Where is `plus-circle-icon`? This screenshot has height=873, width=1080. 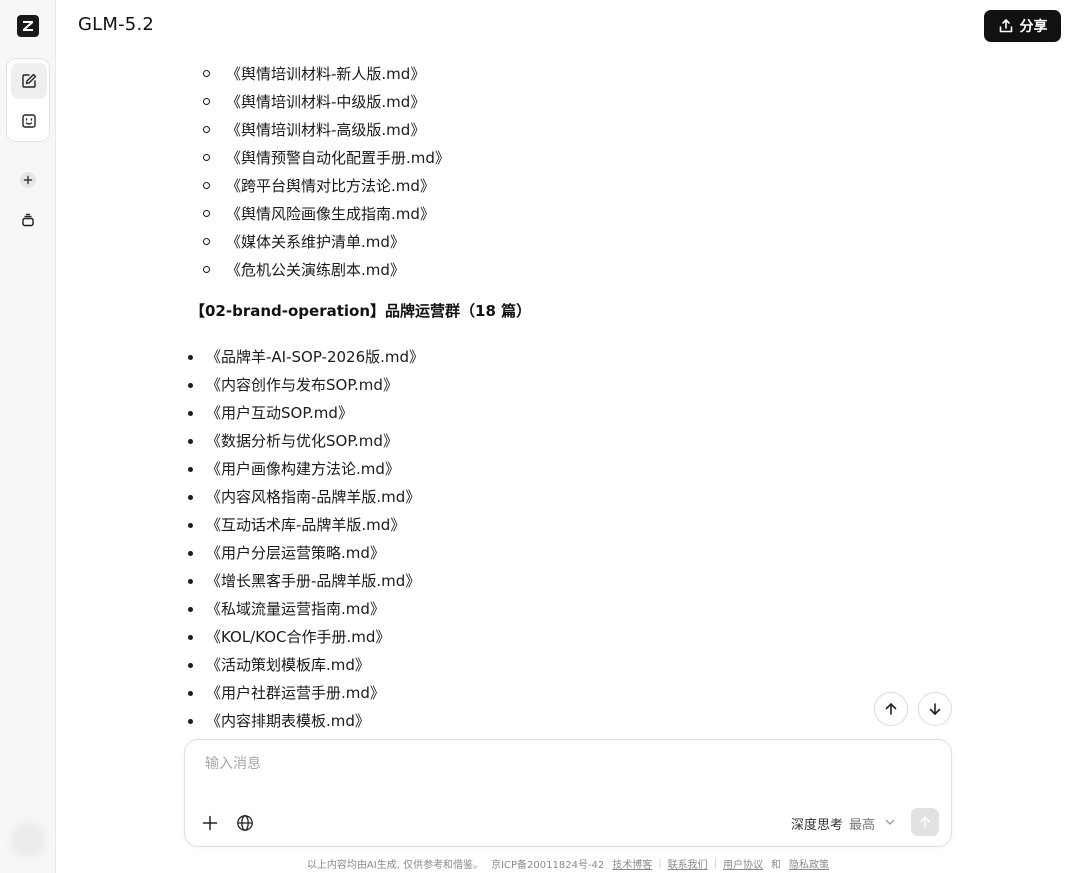 plus-circle-icon is located at coordinates (28, 180).